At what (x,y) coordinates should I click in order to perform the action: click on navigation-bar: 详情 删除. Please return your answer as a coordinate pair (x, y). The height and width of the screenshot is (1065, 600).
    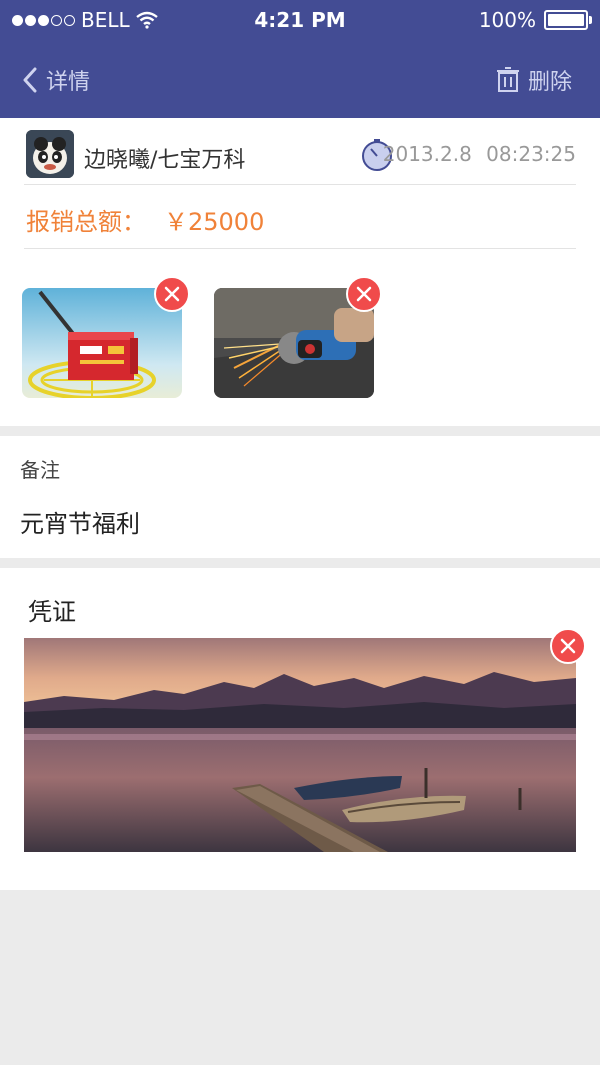
    Looking at the image, I should click on (300, 80).